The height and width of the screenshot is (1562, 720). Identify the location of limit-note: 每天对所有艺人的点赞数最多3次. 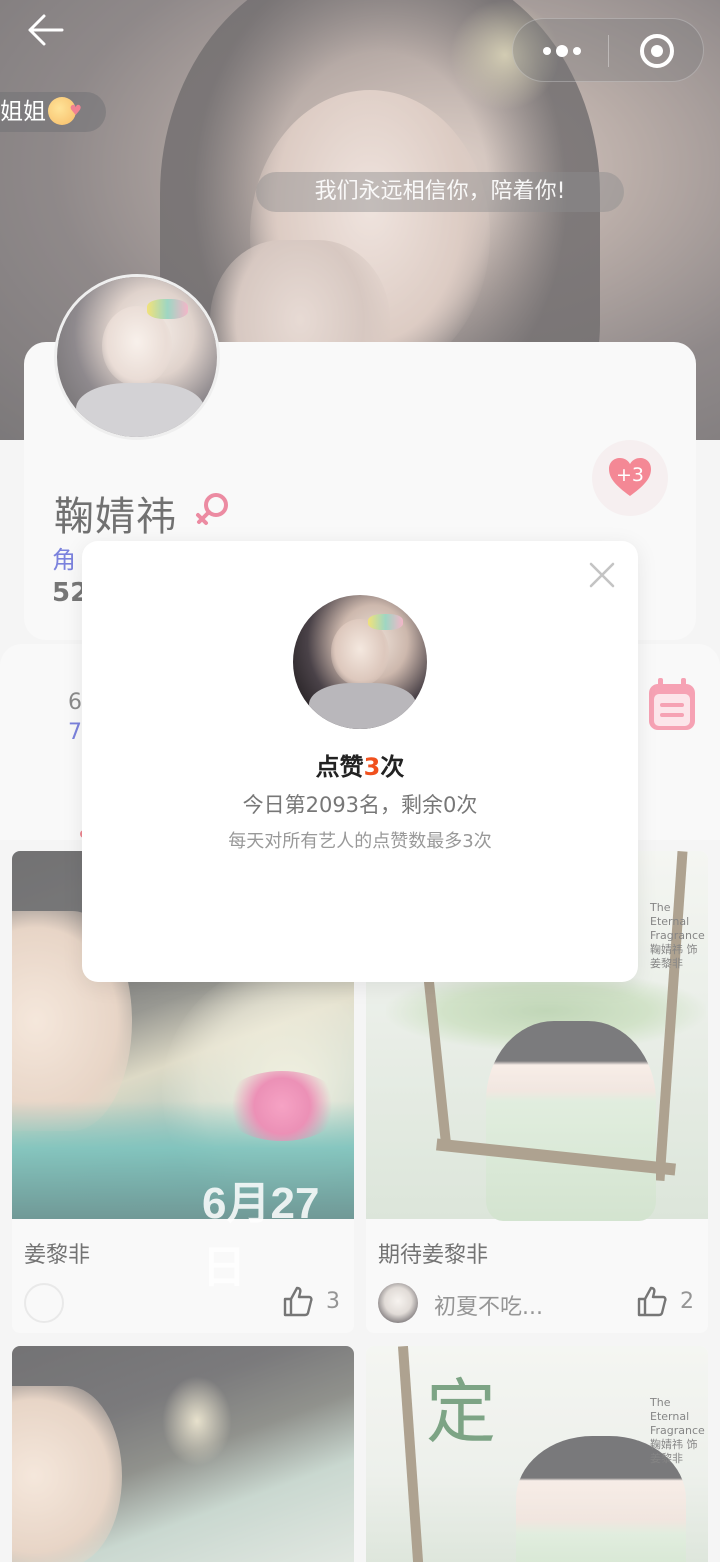
(360, 841).